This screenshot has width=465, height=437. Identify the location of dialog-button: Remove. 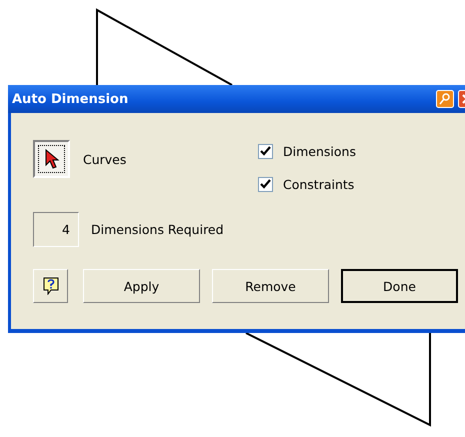
(270, 286).